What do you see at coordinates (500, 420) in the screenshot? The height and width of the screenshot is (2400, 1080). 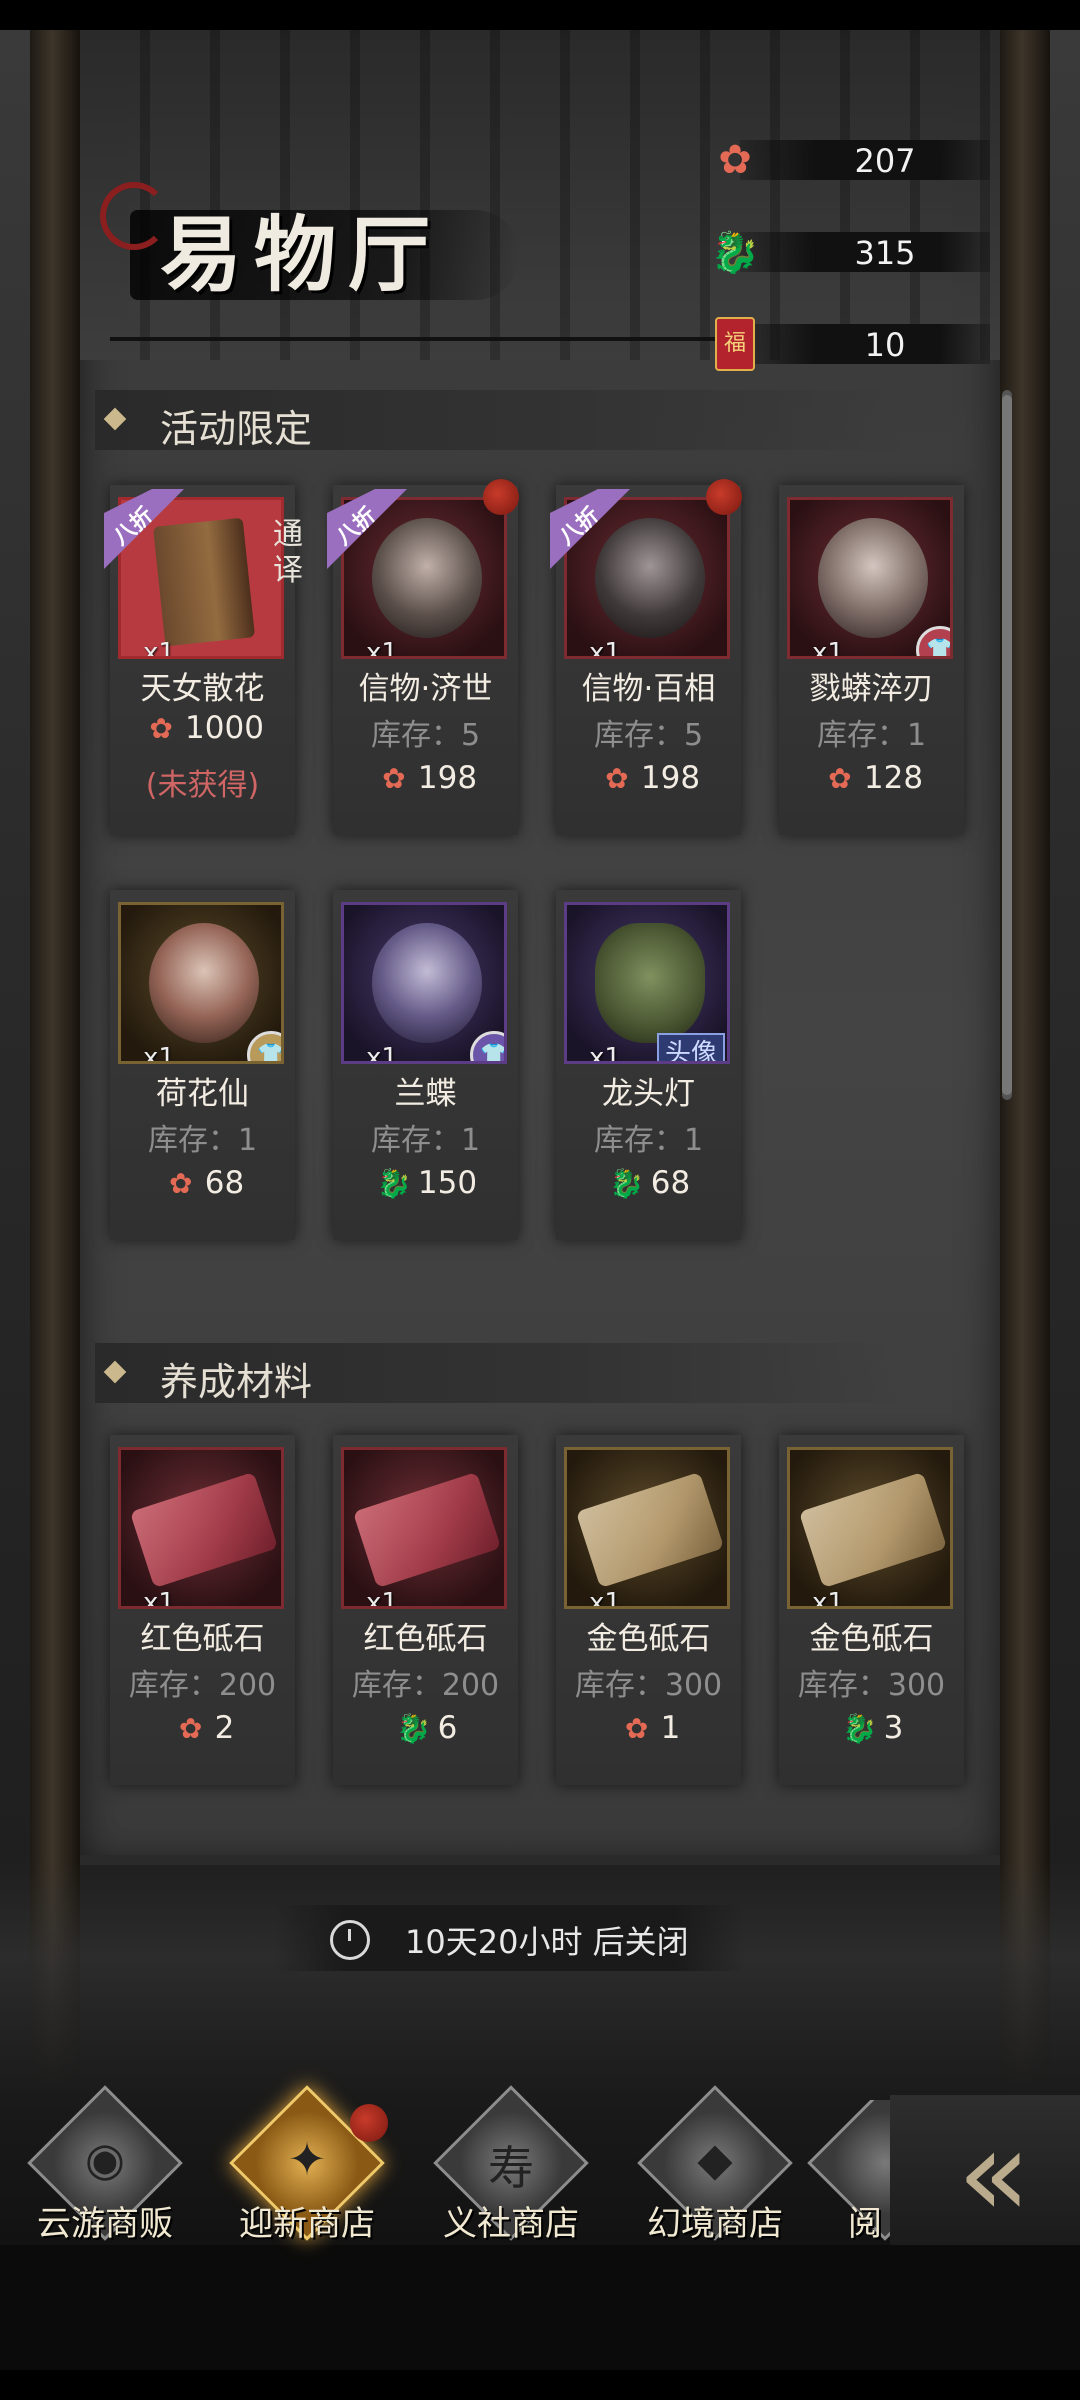 I see `section-header-limited: 活动限定` at bounding box center [500, 420].